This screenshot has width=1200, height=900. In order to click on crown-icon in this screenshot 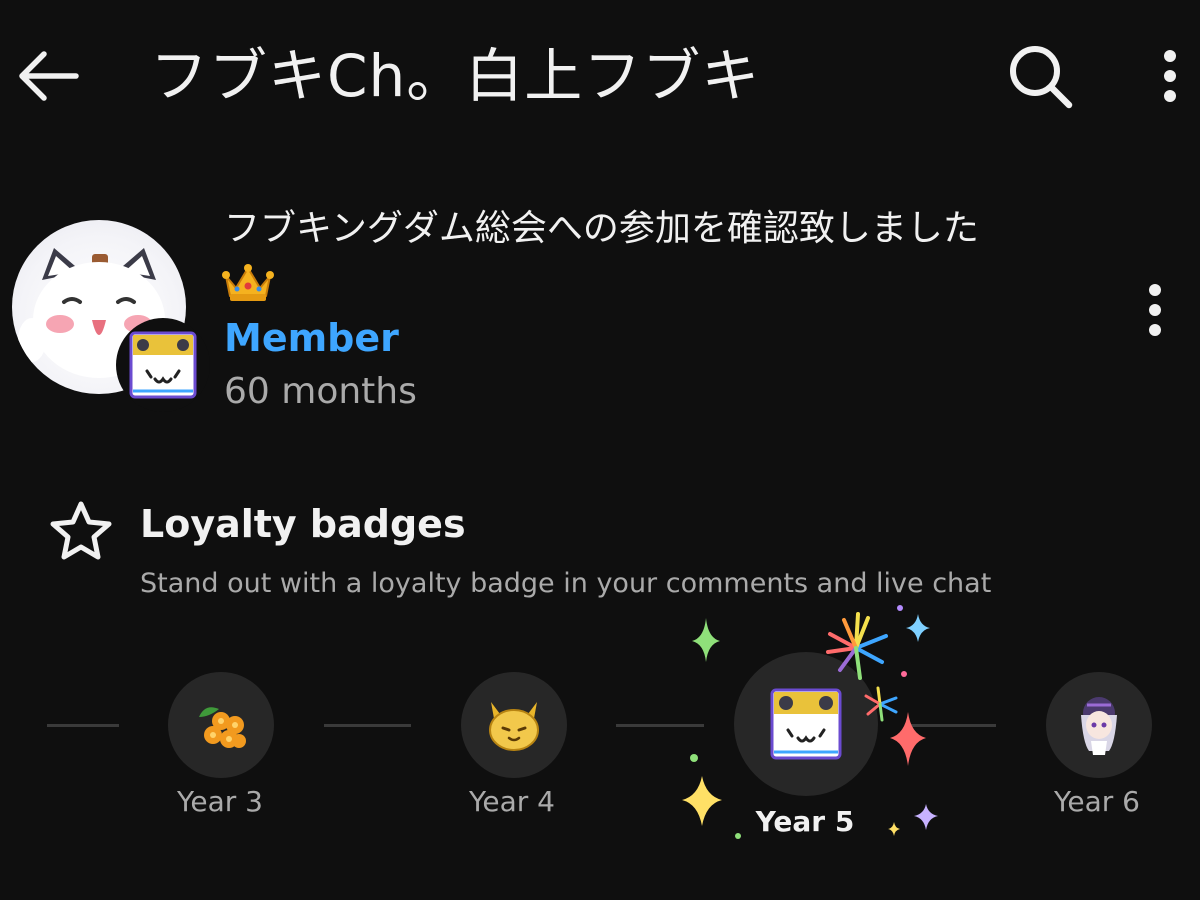, I will do `click(248, 283)`.